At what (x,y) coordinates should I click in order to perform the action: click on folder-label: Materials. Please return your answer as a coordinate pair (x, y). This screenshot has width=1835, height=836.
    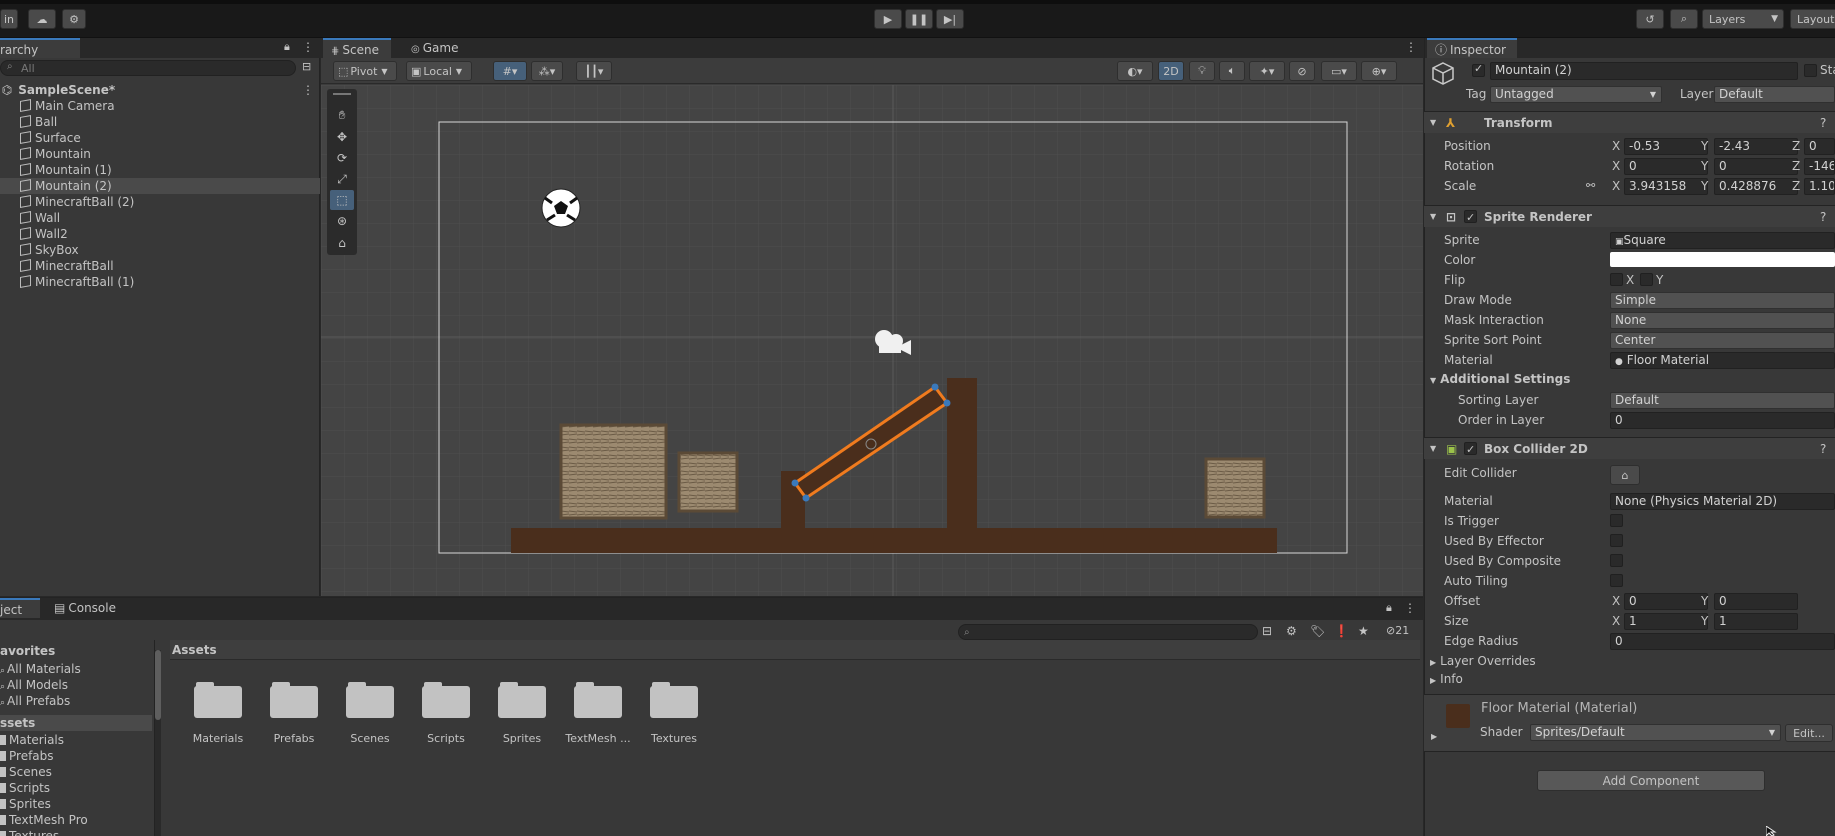
    Looking at the image, I should click on (218, 738).